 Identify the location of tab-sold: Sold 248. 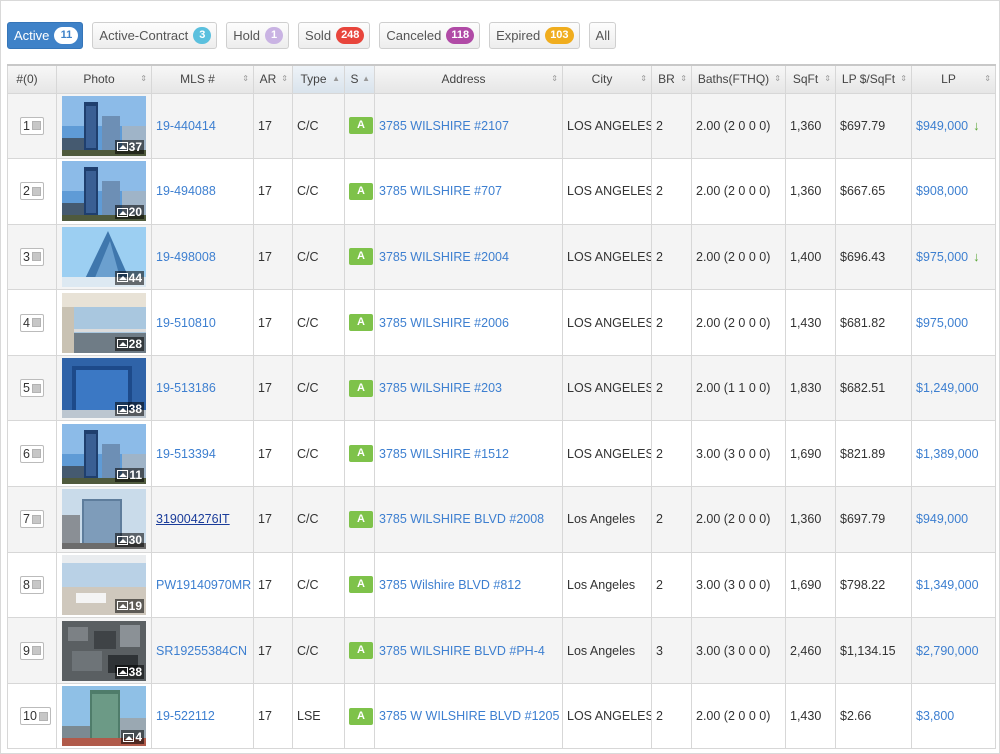
(334, 35).